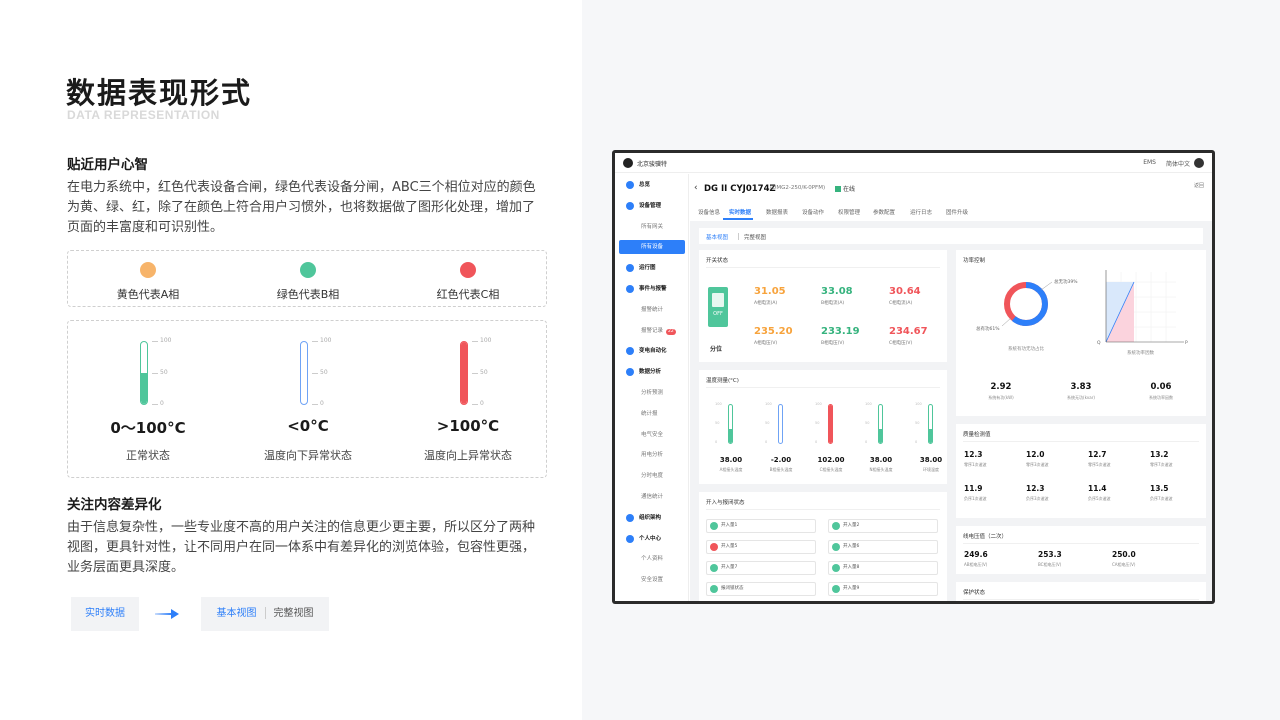 This screenshot has height=720, width=1280. I want to click on reading-value: 235.20, so click(773, 331).